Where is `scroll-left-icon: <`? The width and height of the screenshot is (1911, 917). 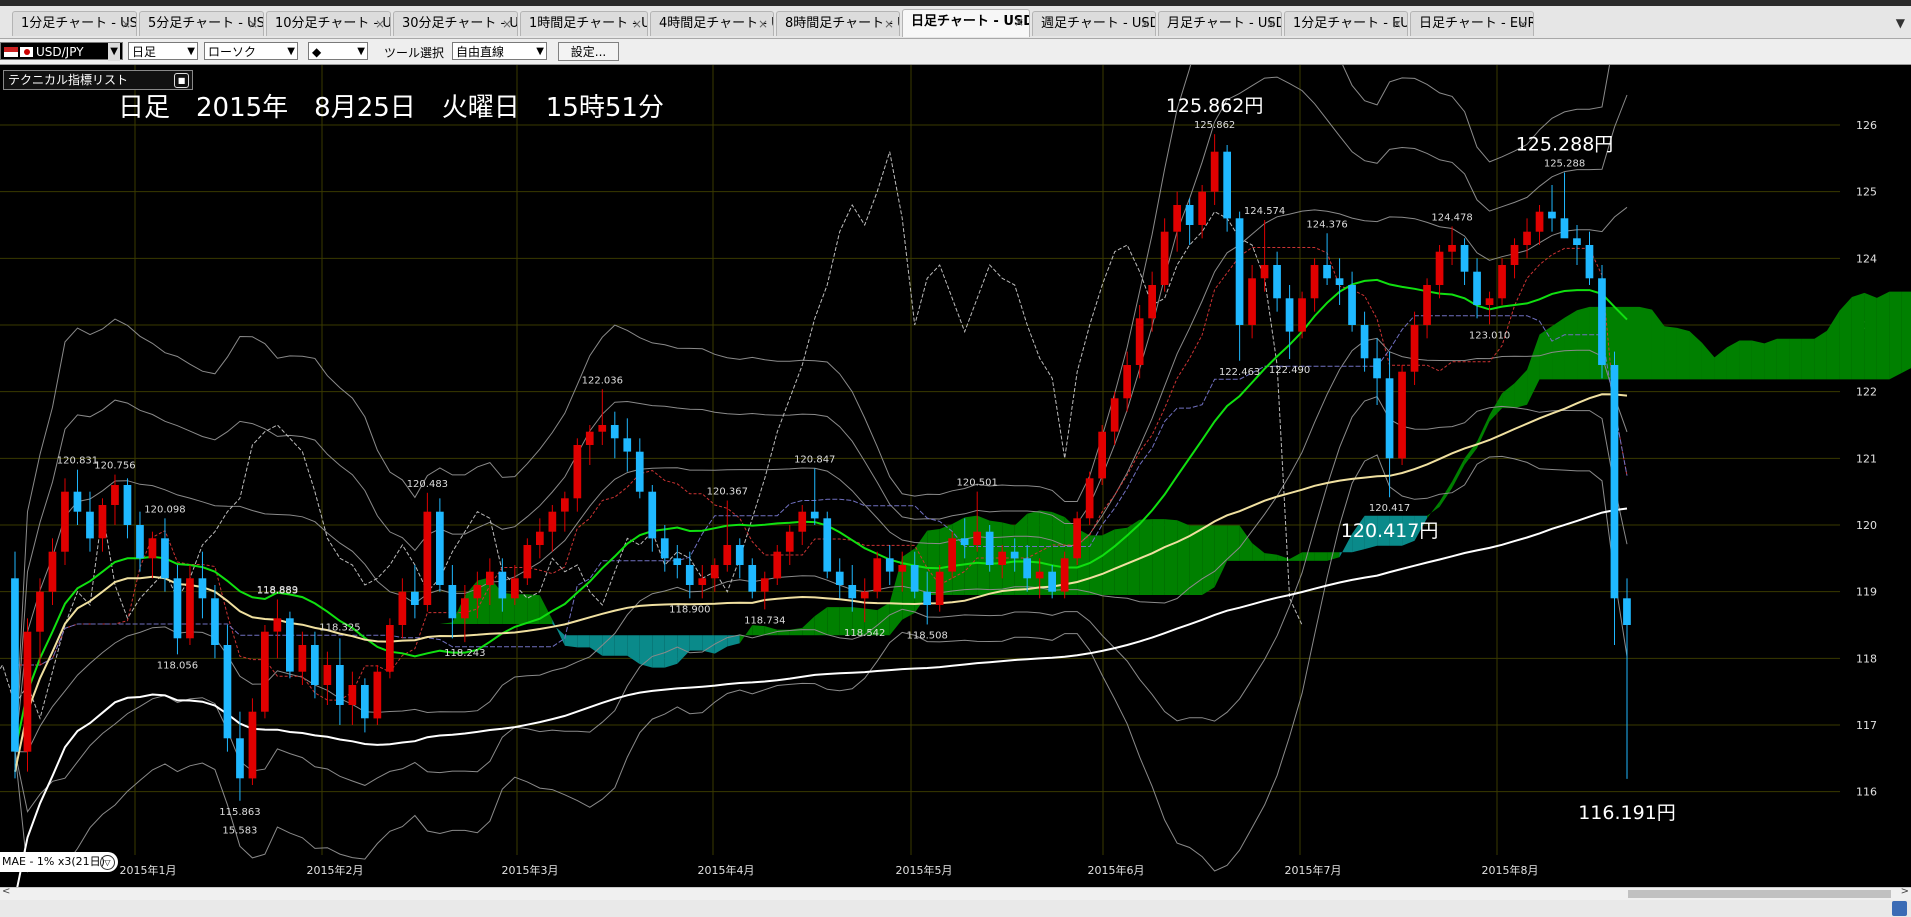 scroll-left-icon: < is located at coordinates (6, 891).